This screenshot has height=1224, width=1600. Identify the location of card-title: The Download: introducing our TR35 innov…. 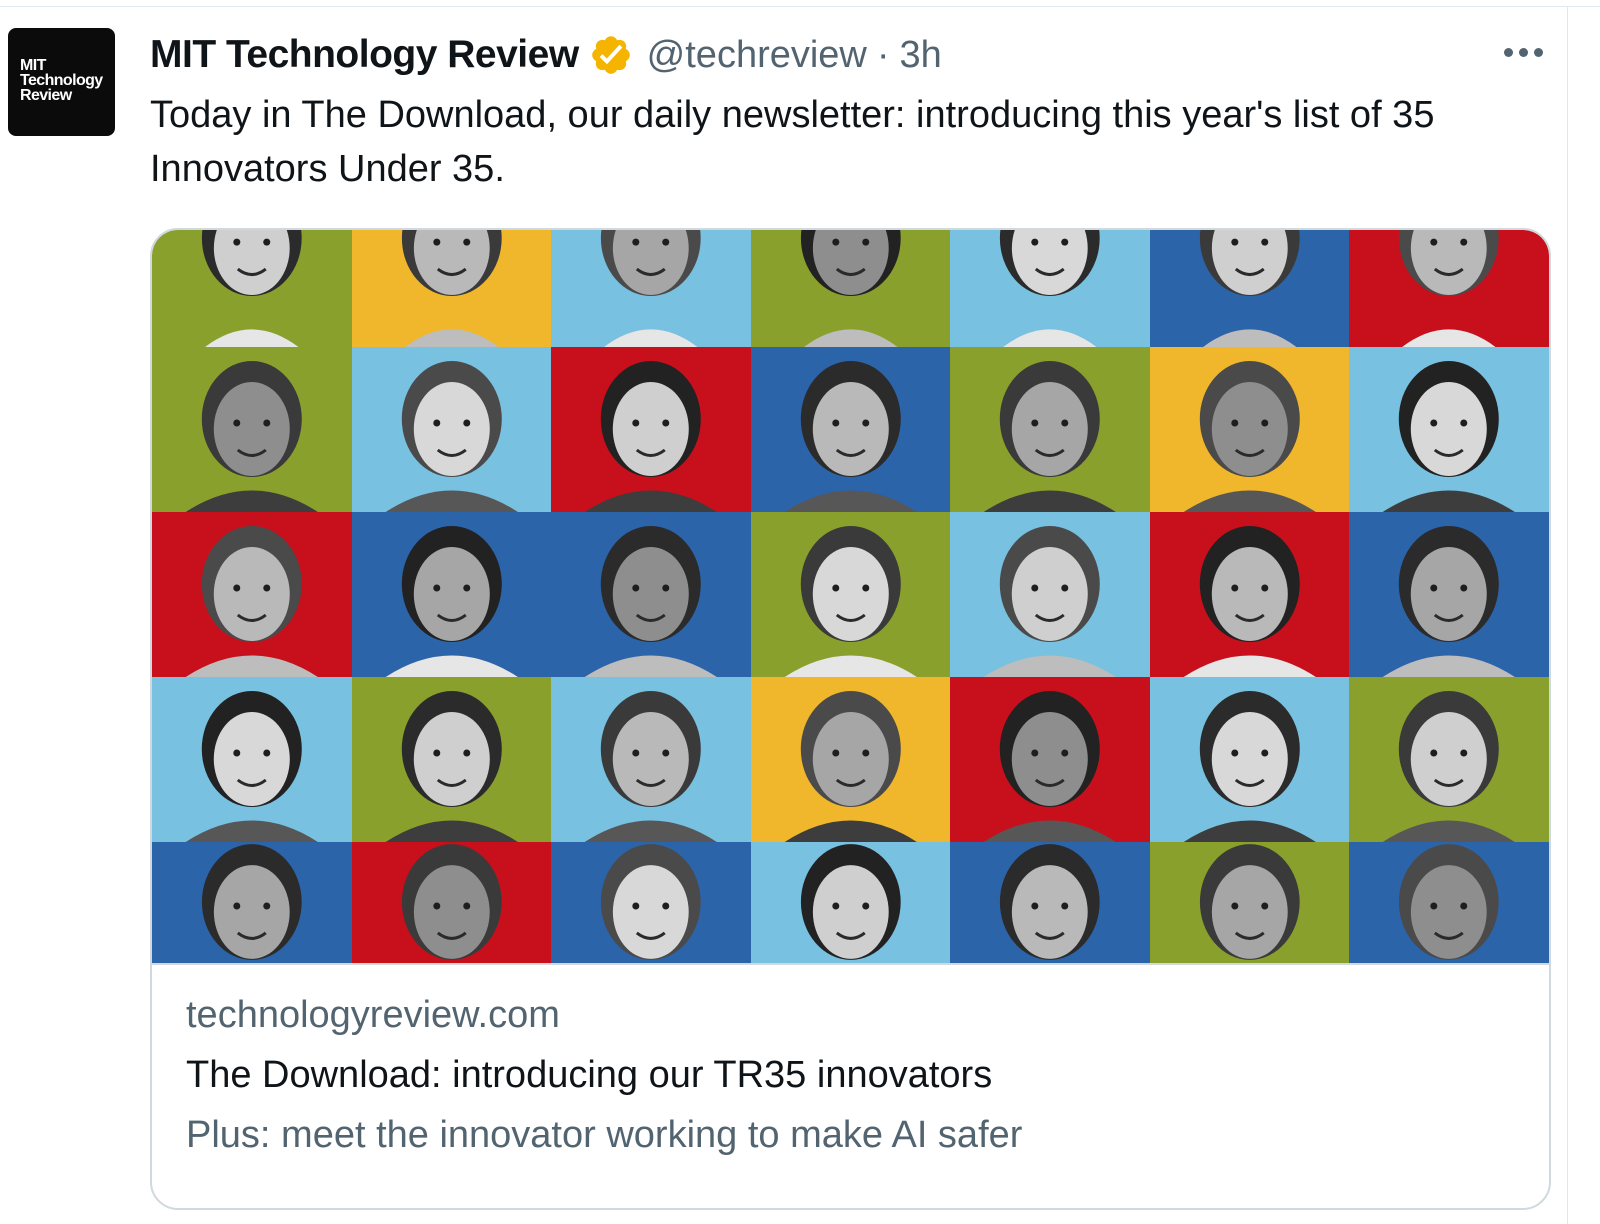
(852, 1075).